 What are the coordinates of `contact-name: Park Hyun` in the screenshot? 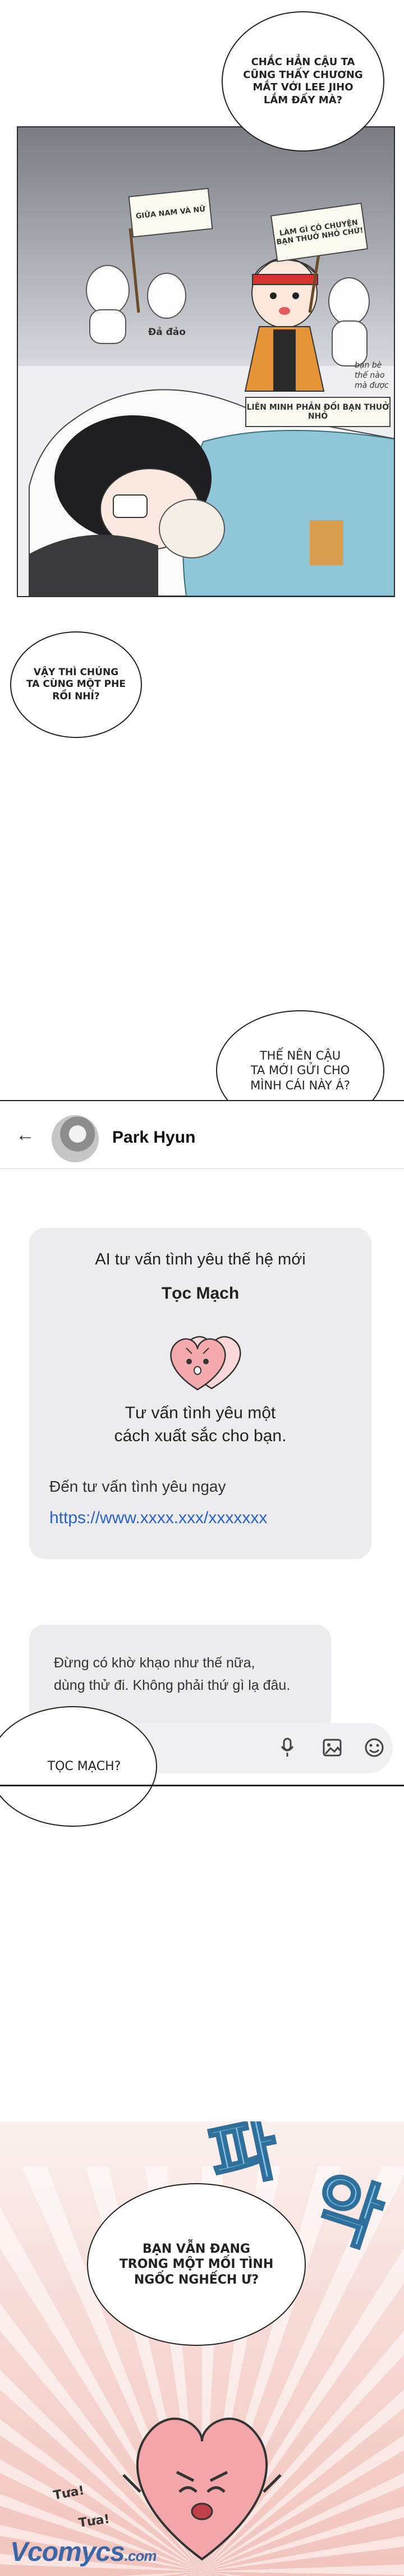 It's located at (154, 1137).